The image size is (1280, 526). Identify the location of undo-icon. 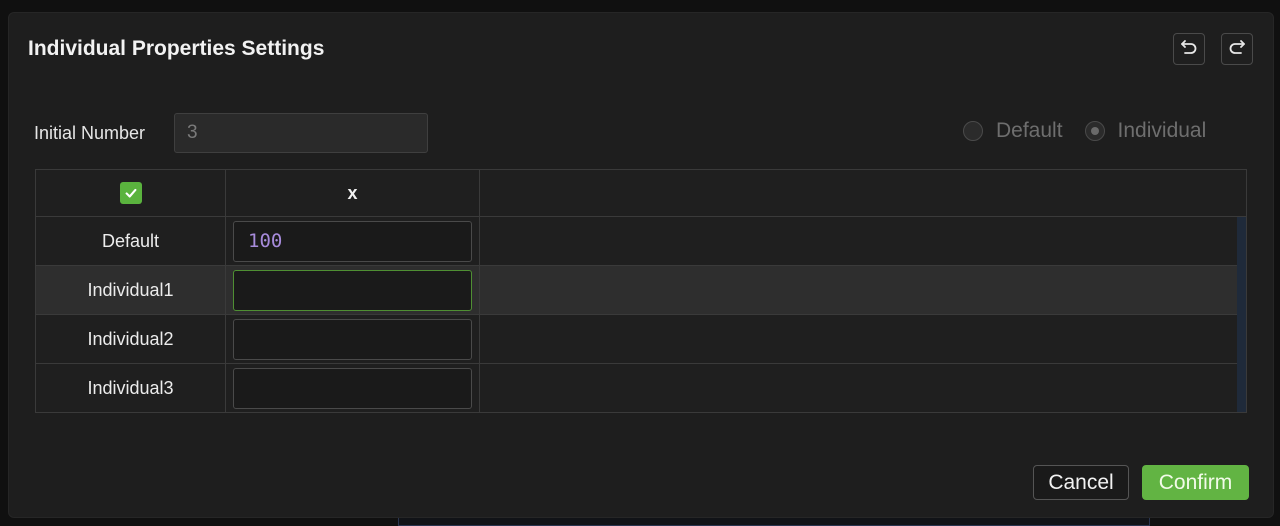
(1189, 49).